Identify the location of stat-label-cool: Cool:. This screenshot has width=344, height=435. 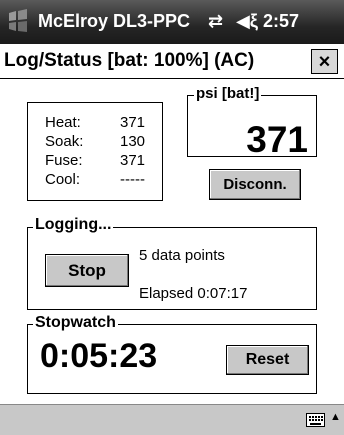
(63, 179).